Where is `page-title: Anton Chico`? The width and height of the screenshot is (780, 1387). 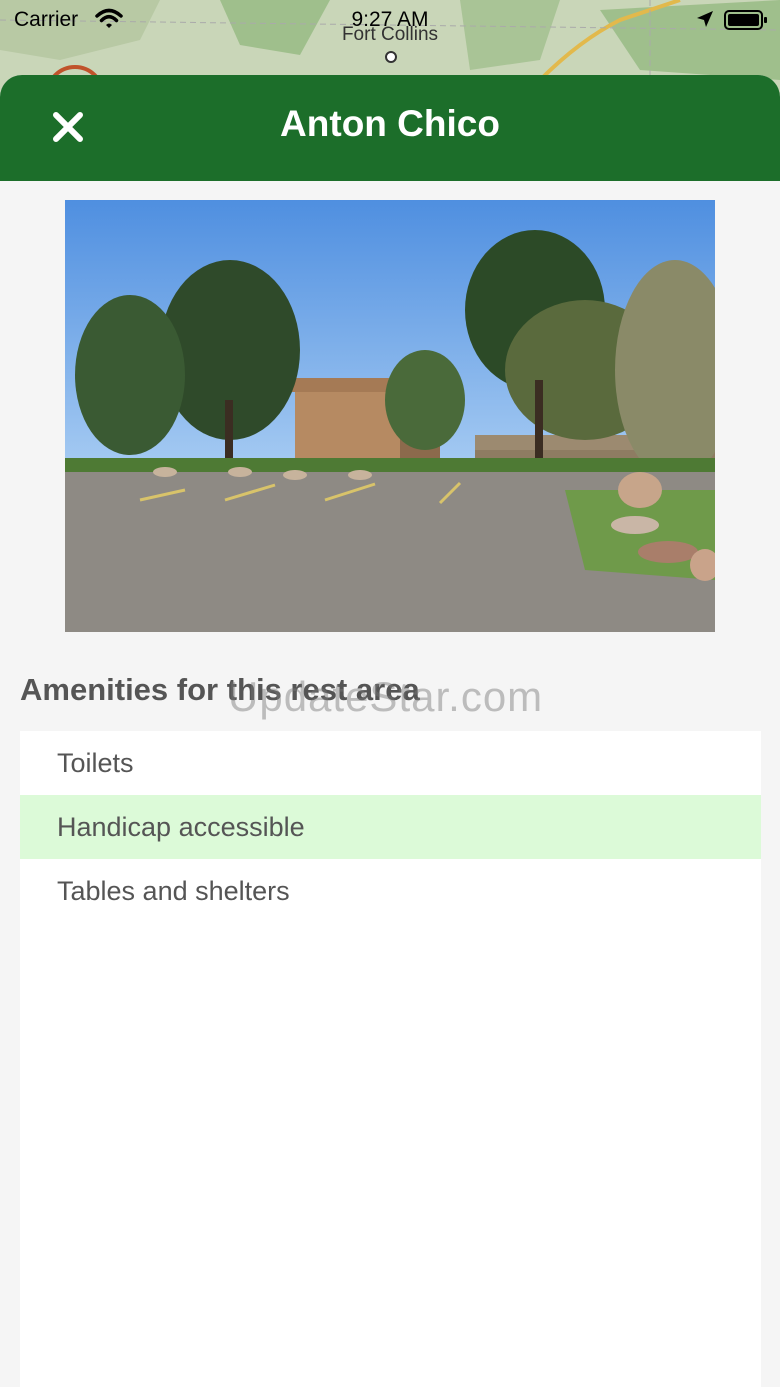
page-title: Anton Chico is located at coordinates (390, 123).